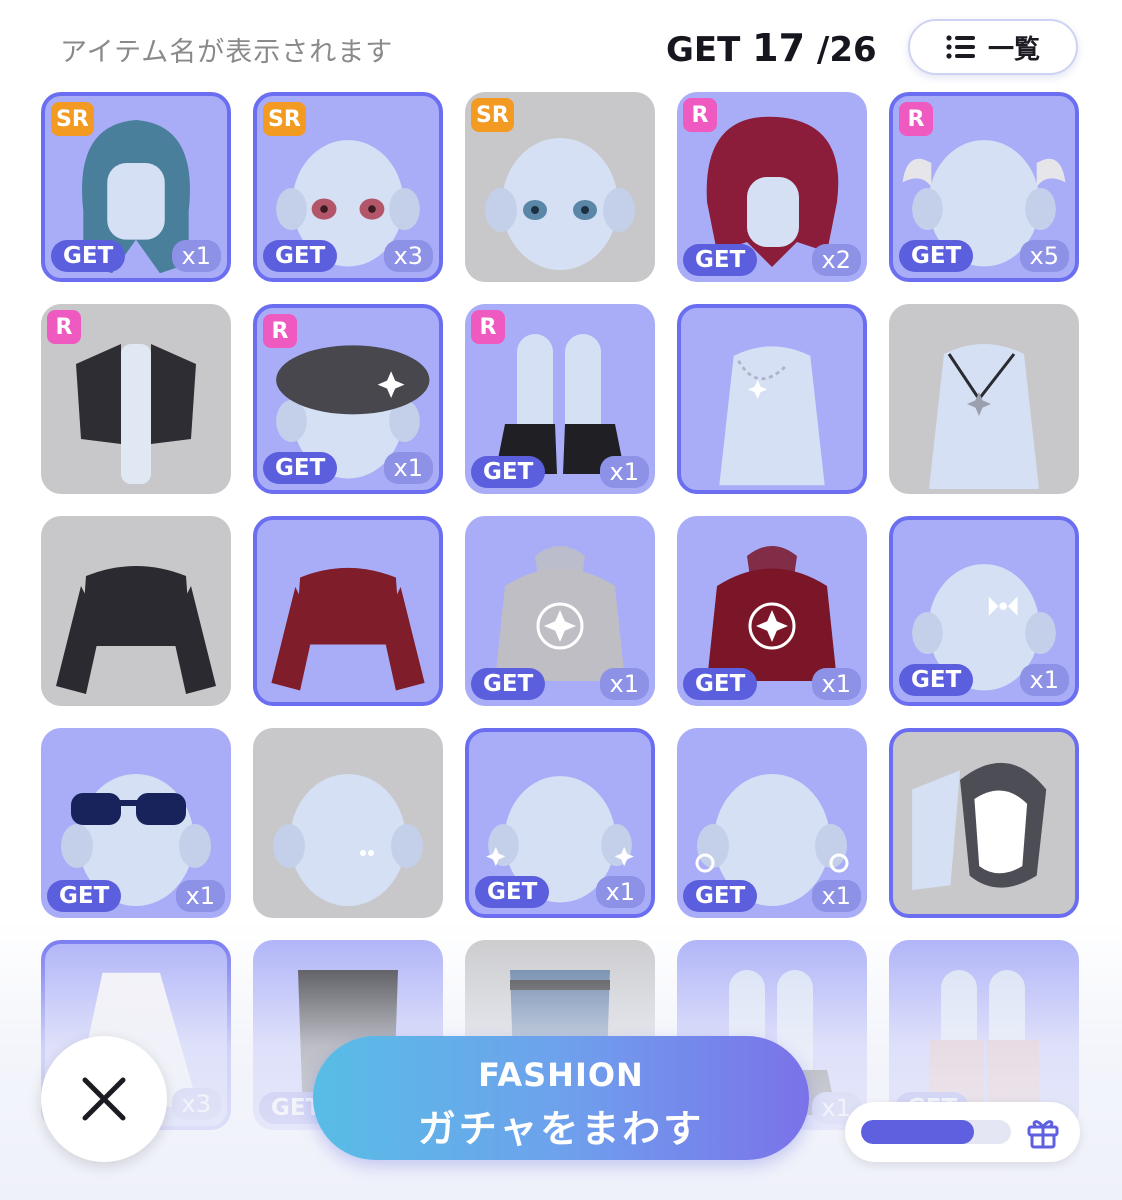 The image size is (1122, 1200). What do you see at coordinates (979, 826) in the screenshot?
I see `item-art-frill-collar` at bounding box center [979, 826].